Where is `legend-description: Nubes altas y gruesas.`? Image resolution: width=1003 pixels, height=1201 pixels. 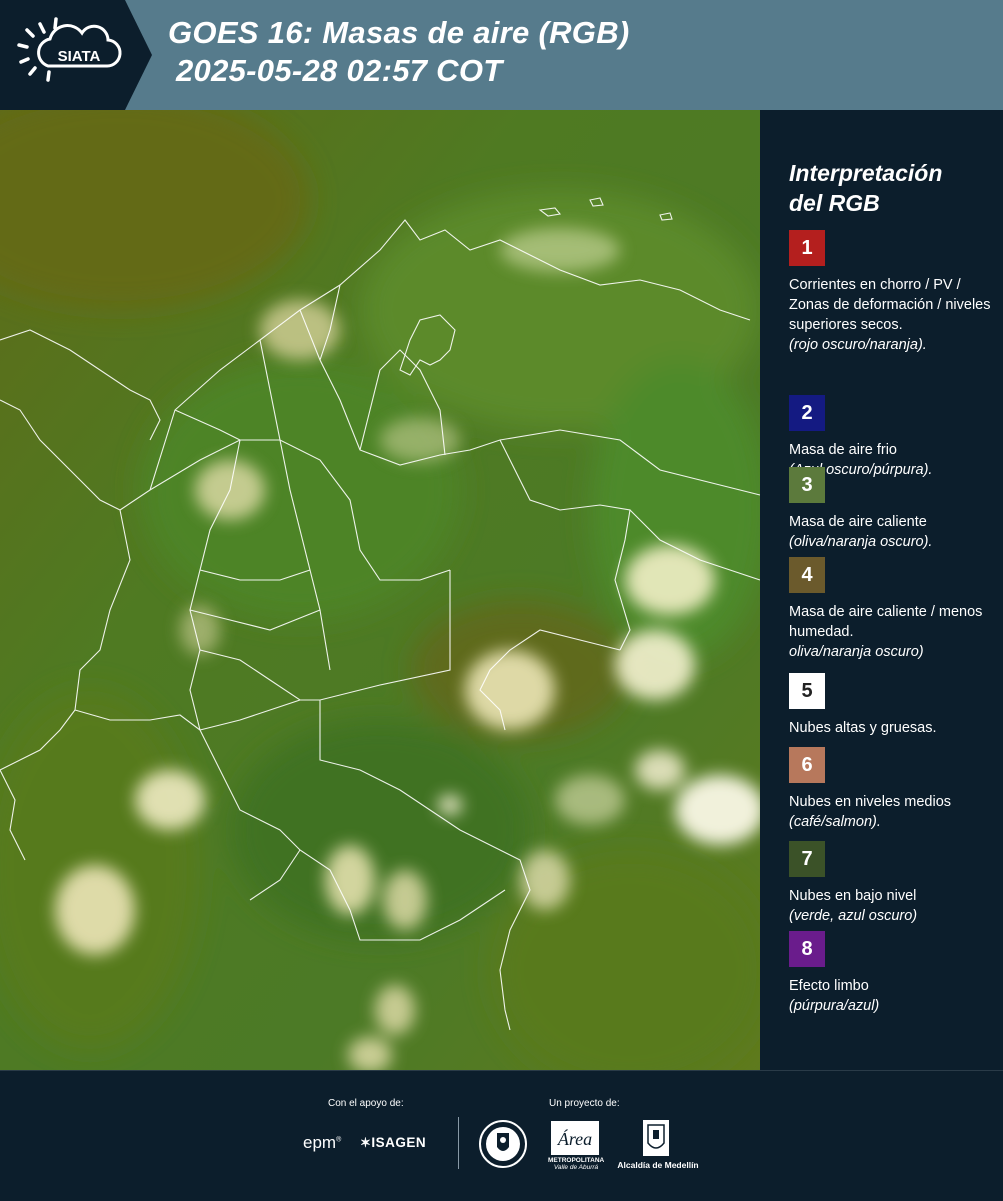
legend-description: Nubes altas y gruesas. is located at coordinates (894, 728).